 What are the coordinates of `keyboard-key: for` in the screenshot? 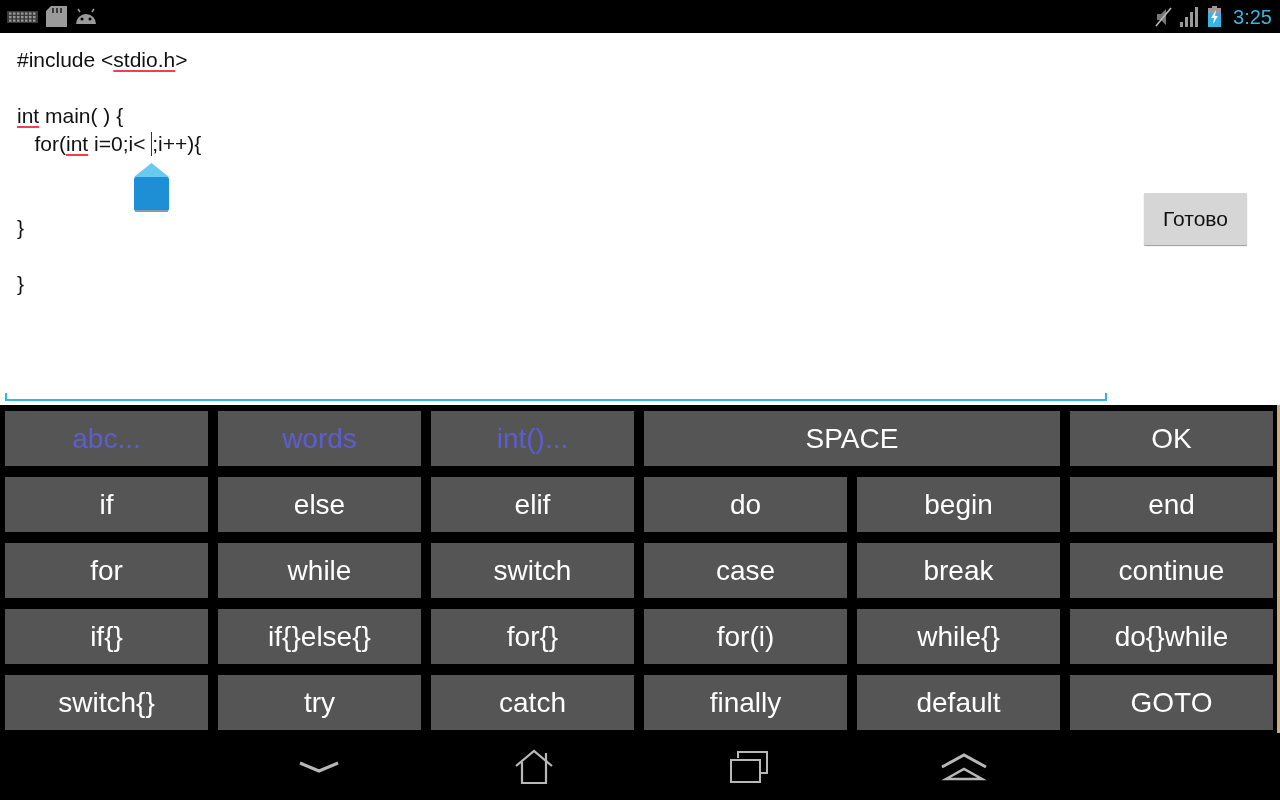 It's located at (106, 570).